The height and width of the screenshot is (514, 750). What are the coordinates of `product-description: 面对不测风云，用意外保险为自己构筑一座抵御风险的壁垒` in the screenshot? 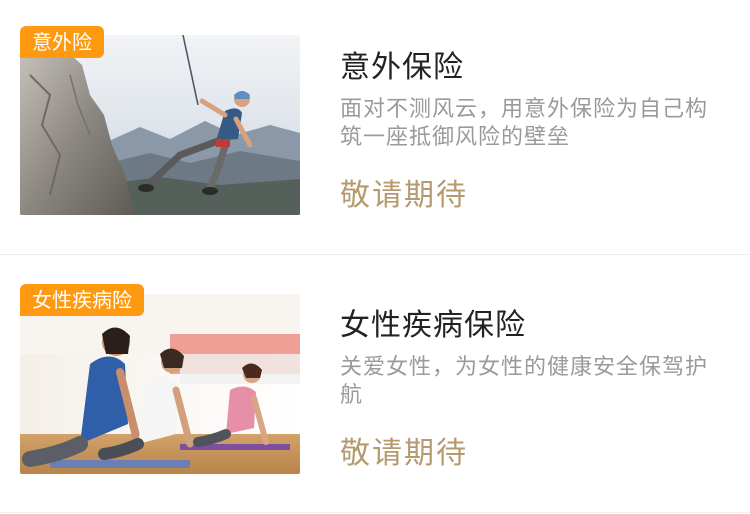 It's located at (524, 123).